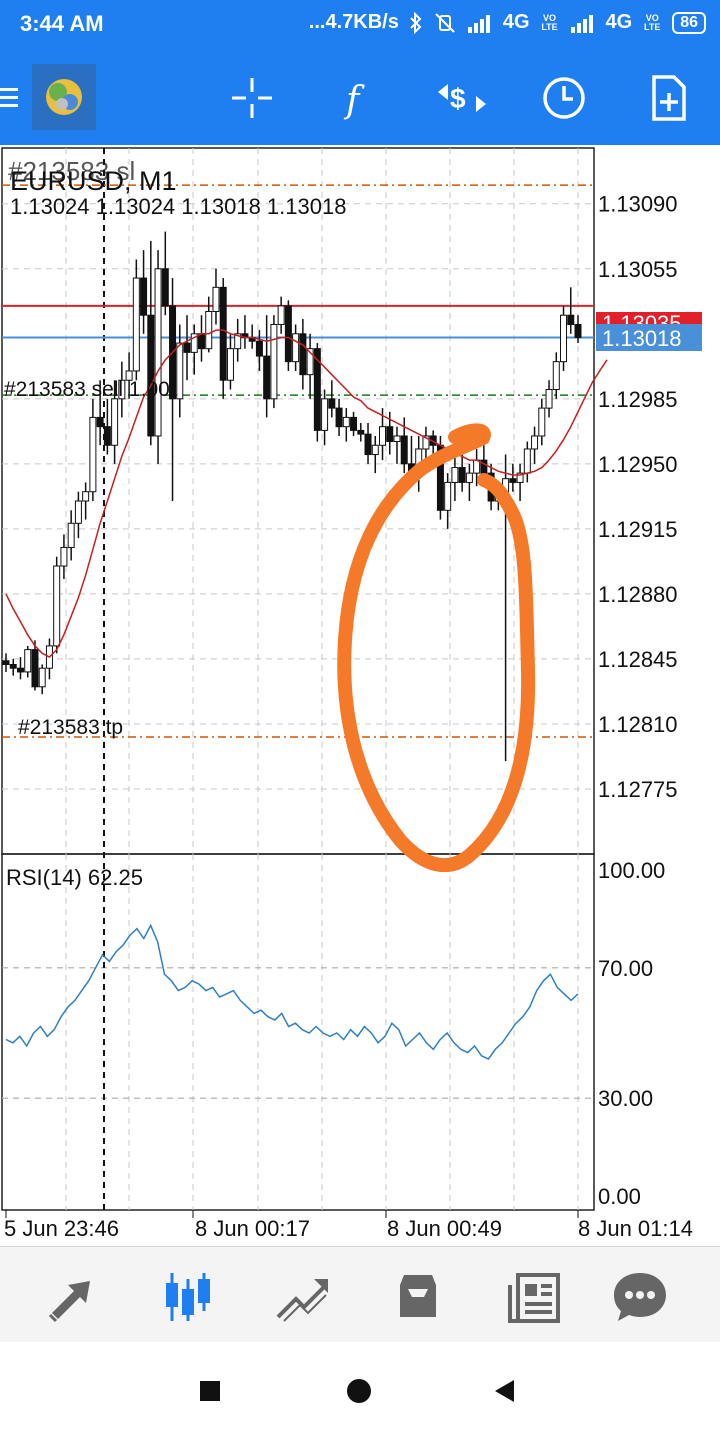 The image size is (720, 1440). What do you see at coordinates (625, 968) in the screenshot?
I see `rsi-tick-label: 70.00` at bounding box center [625, 968].